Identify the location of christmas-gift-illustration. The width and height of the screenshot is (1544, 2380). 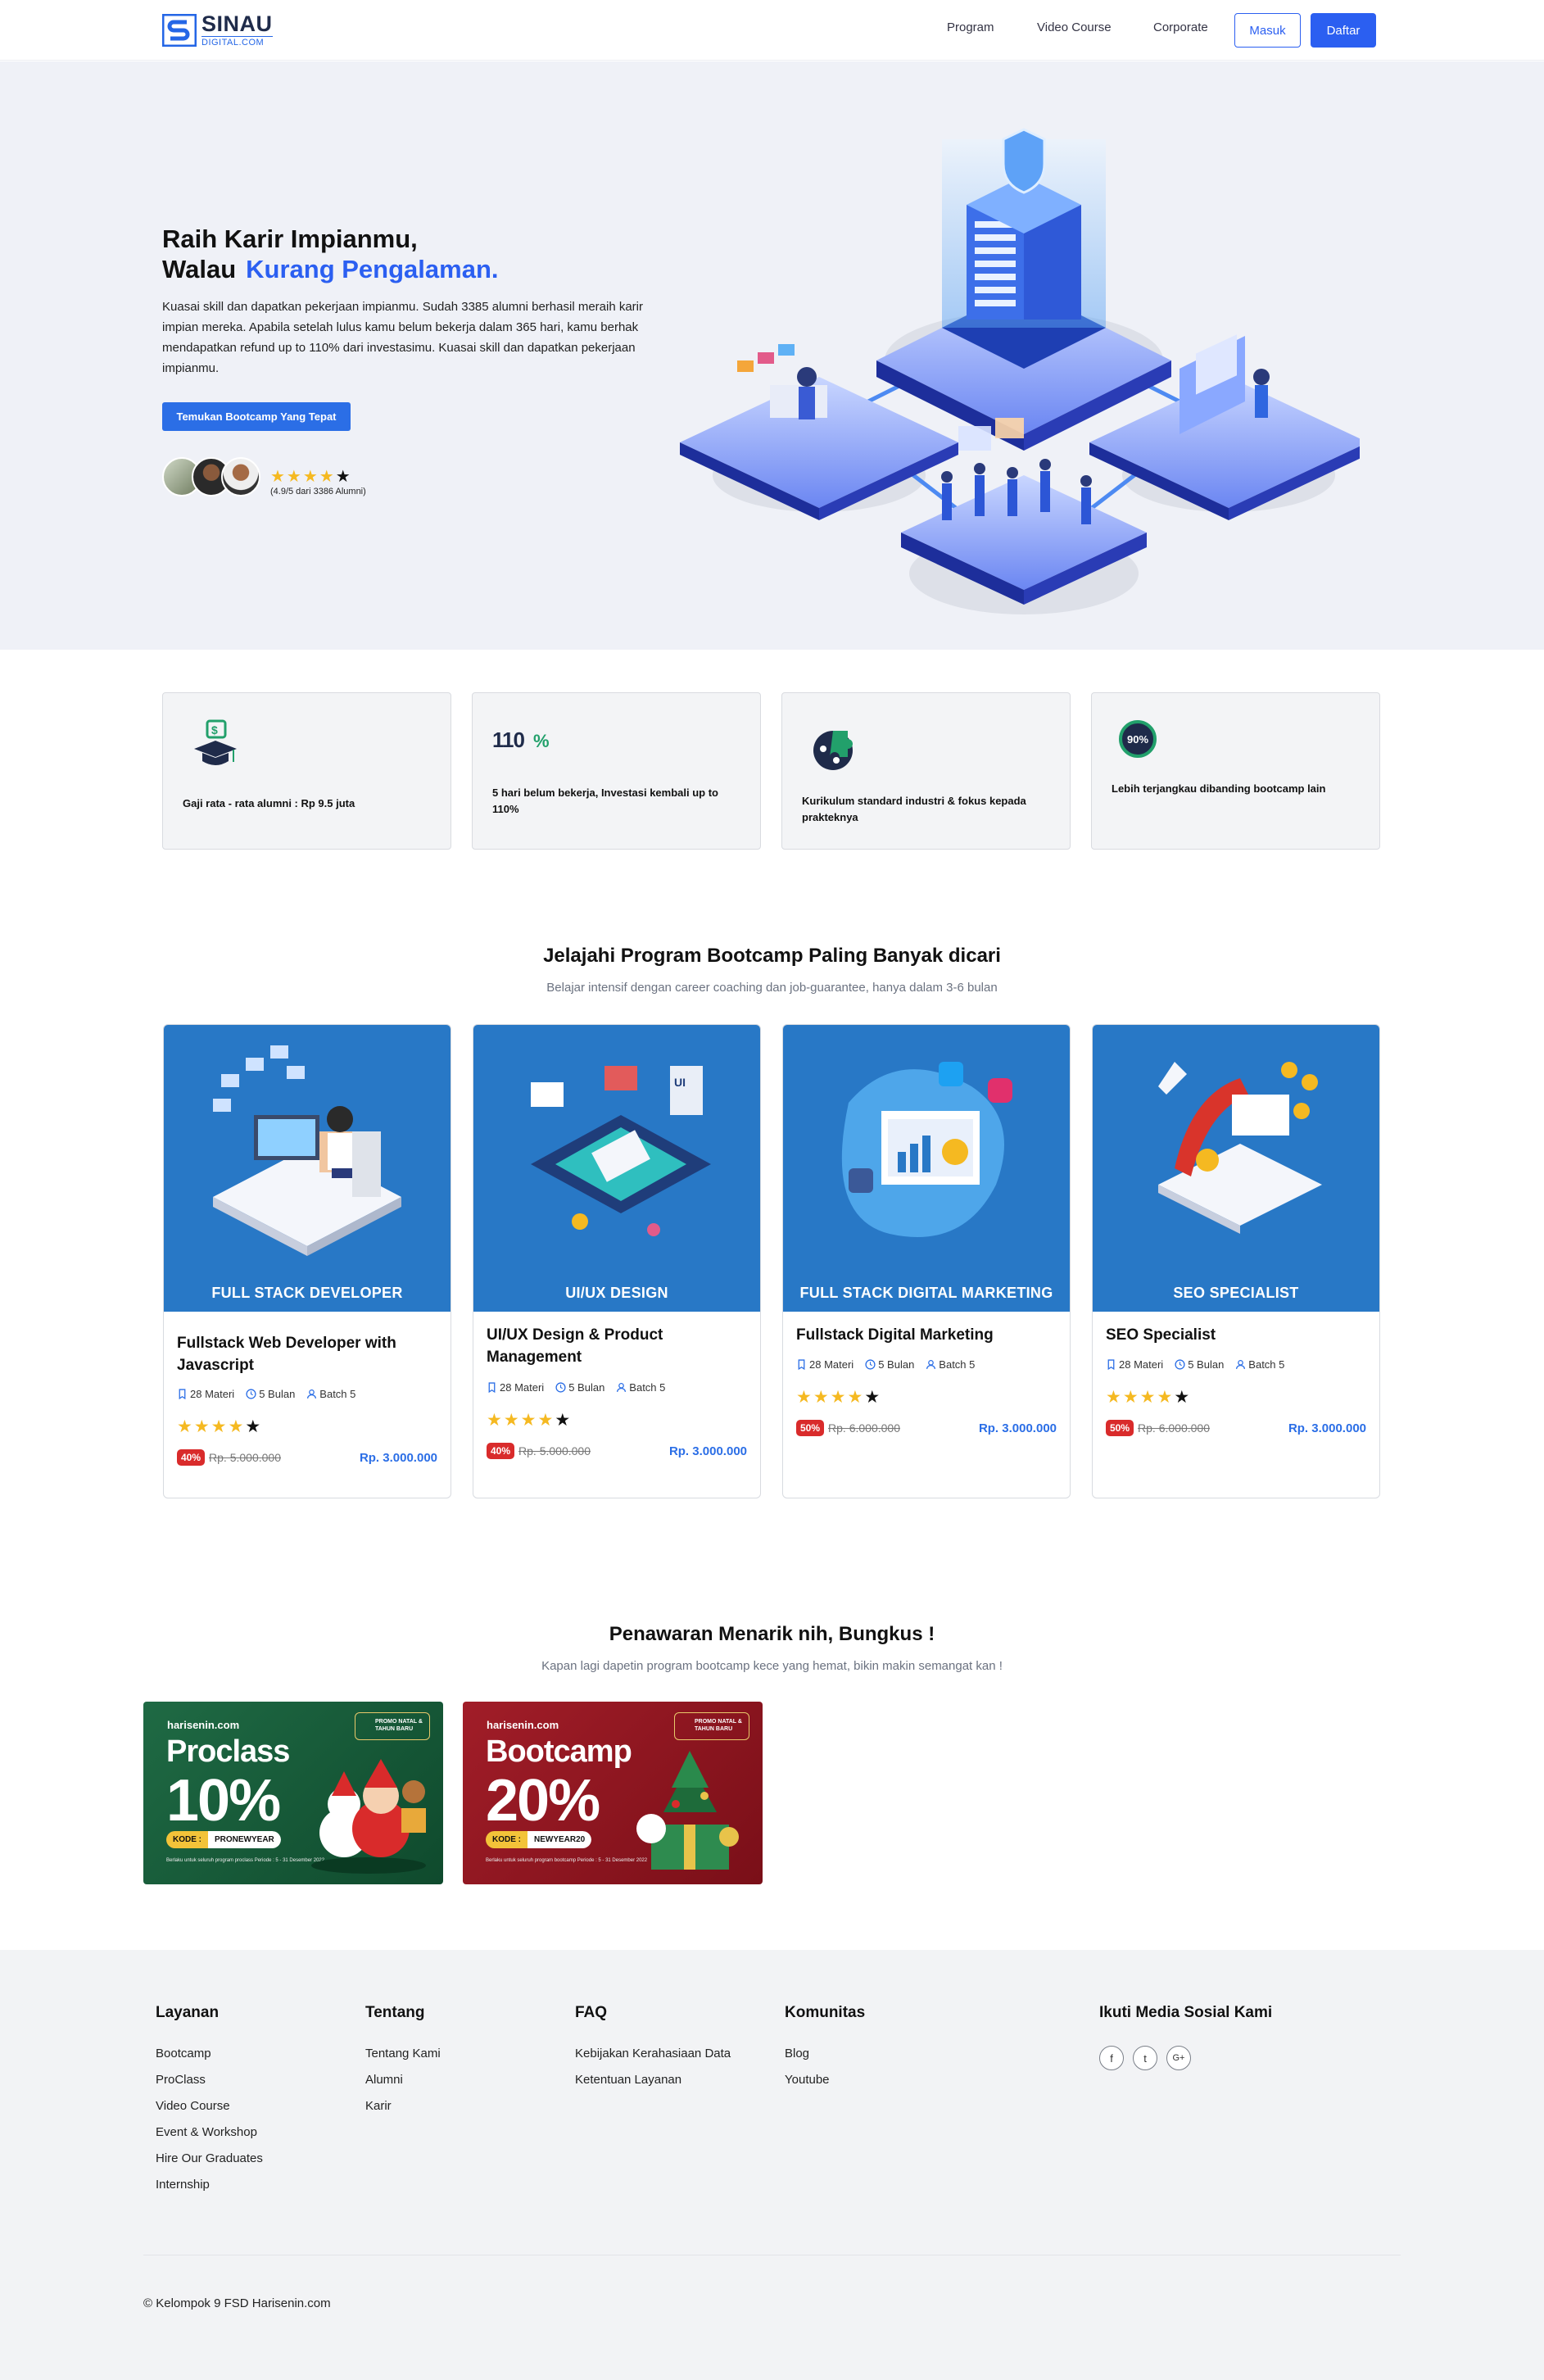
(687, 1810).